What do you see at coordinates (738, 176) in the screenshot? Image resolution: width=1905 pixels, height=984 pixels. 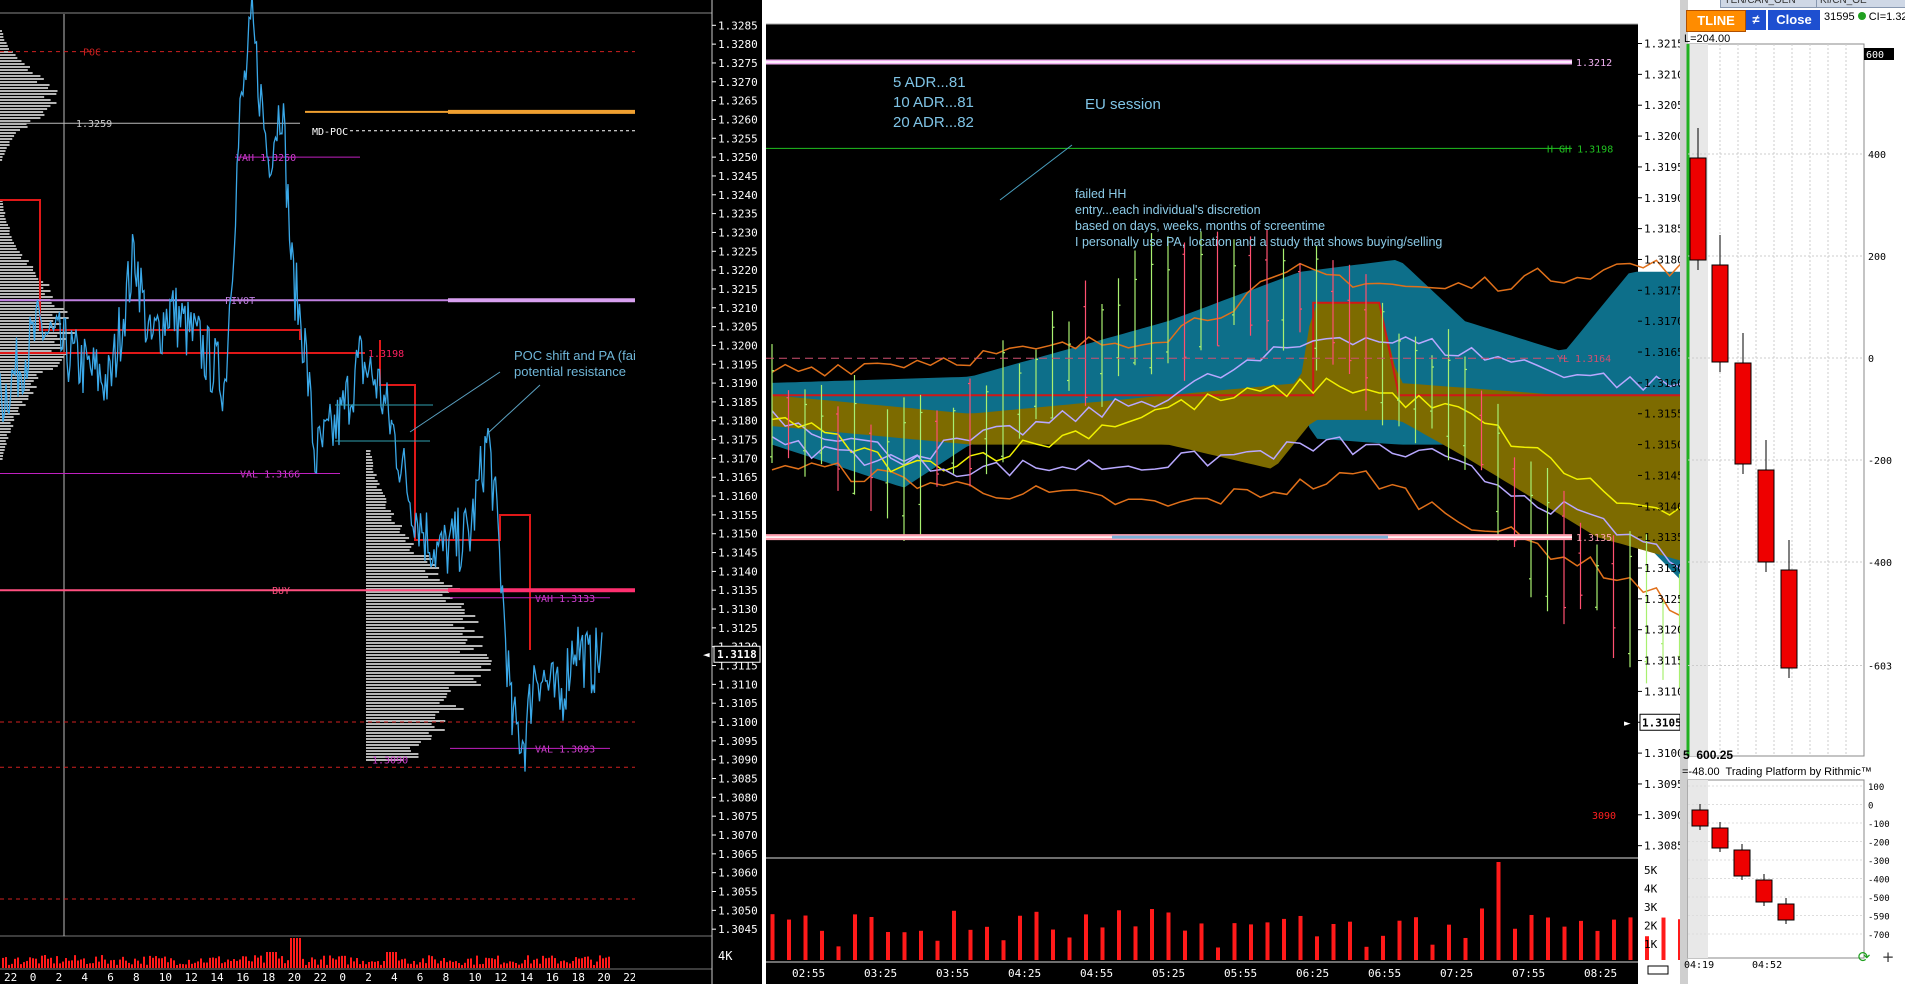 I see `left-ytick-label: 1.3245` at bounding box center [738, 176].